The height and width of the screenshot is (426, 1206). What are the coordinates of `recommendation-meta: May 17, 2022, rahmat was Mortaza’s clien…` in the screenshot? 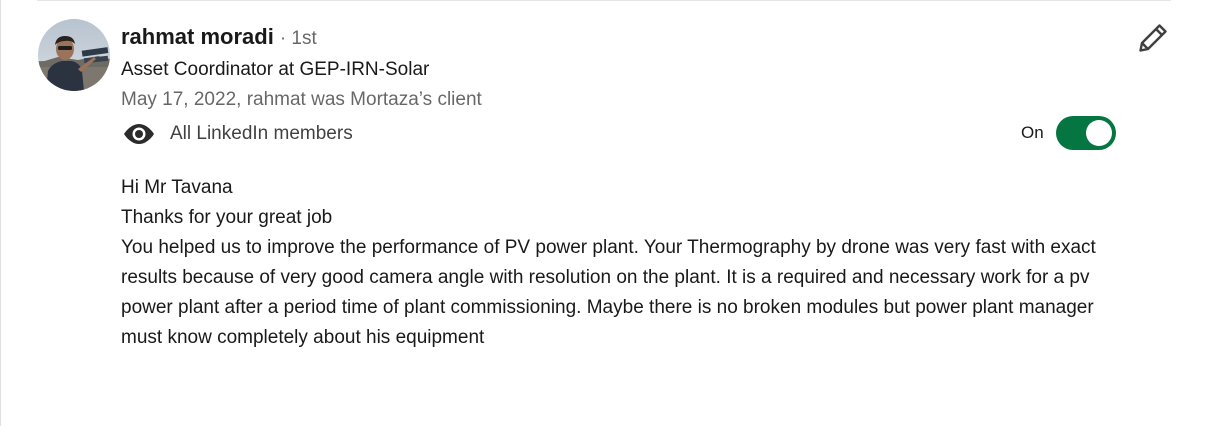 It's located at (301, 99).